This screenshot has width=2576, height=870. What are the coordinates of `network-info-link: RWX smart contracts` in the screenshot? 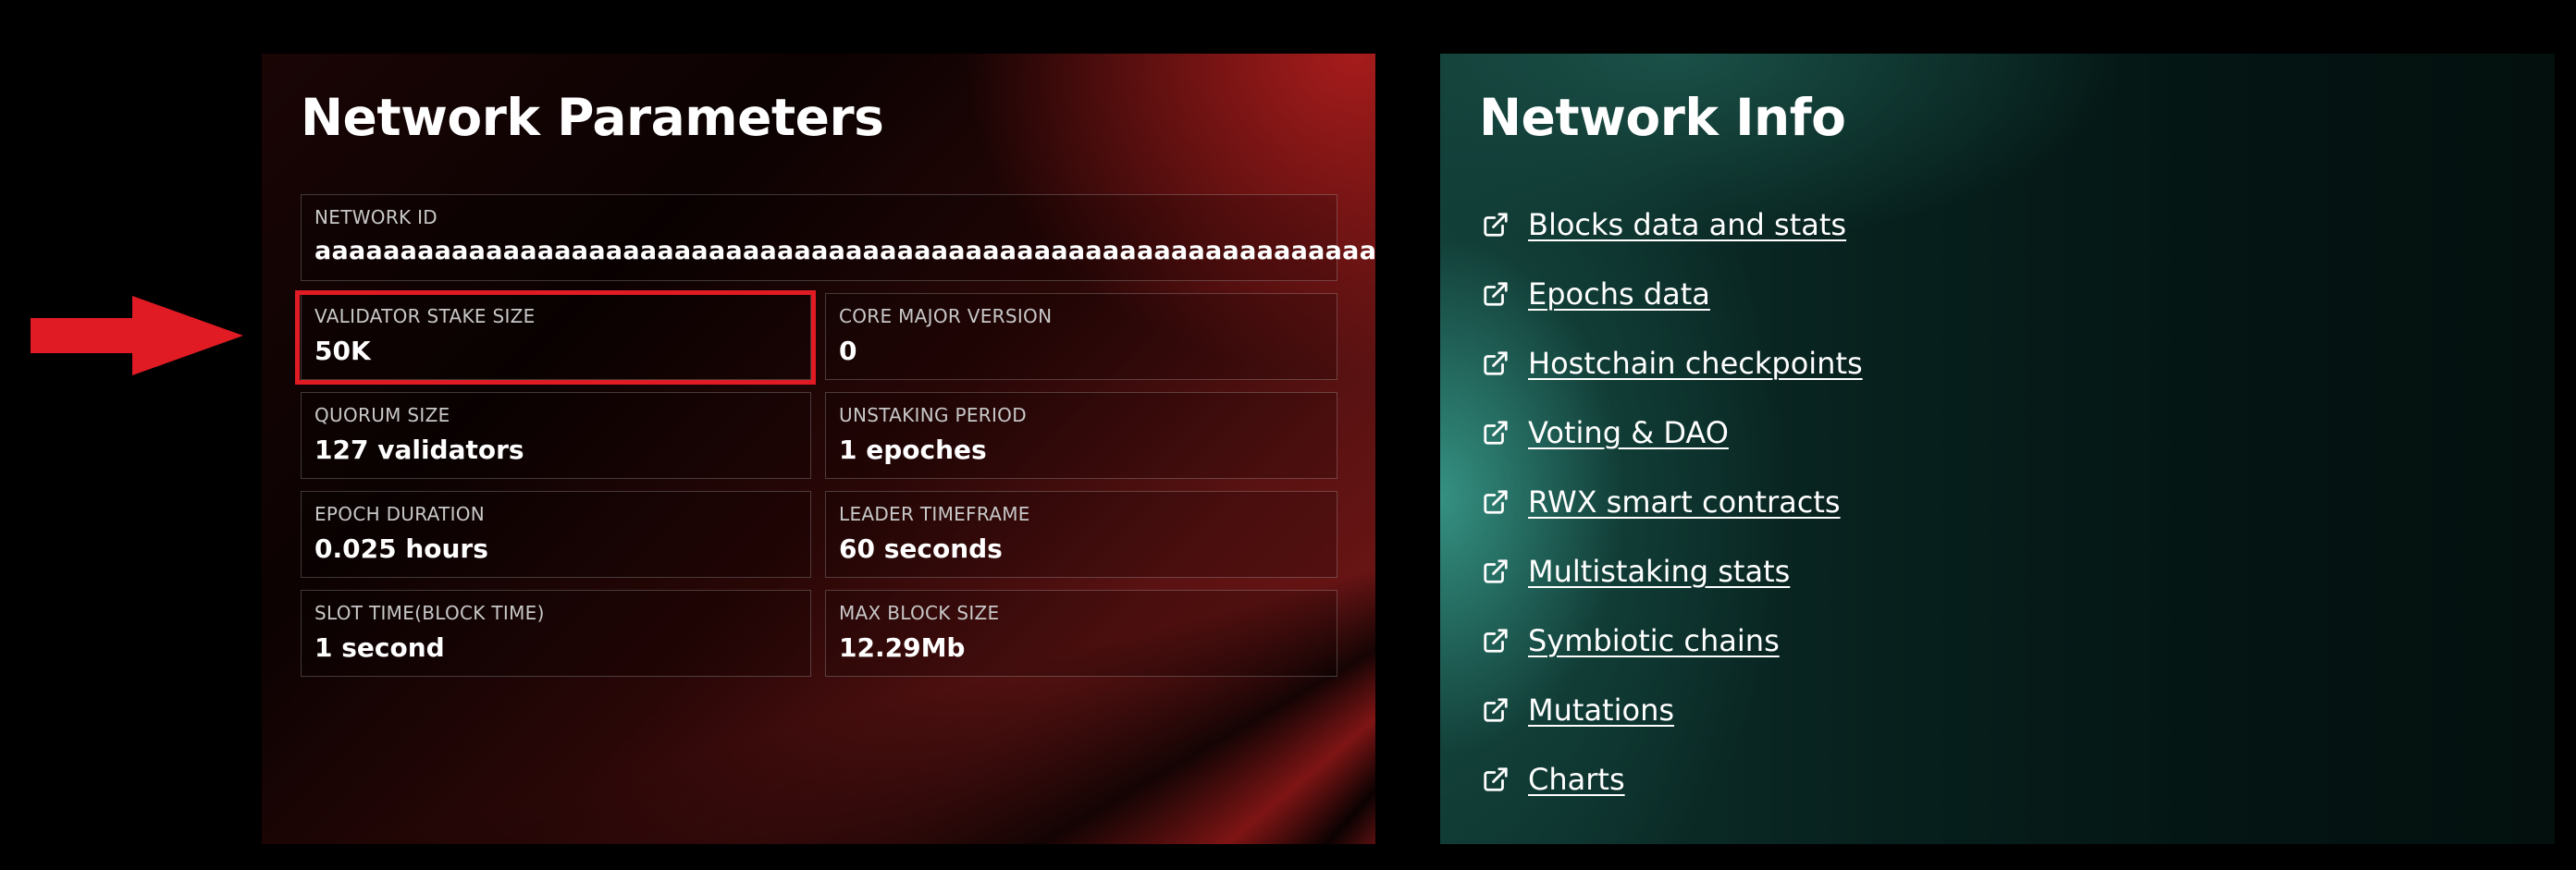 It's located at (1672, 501).